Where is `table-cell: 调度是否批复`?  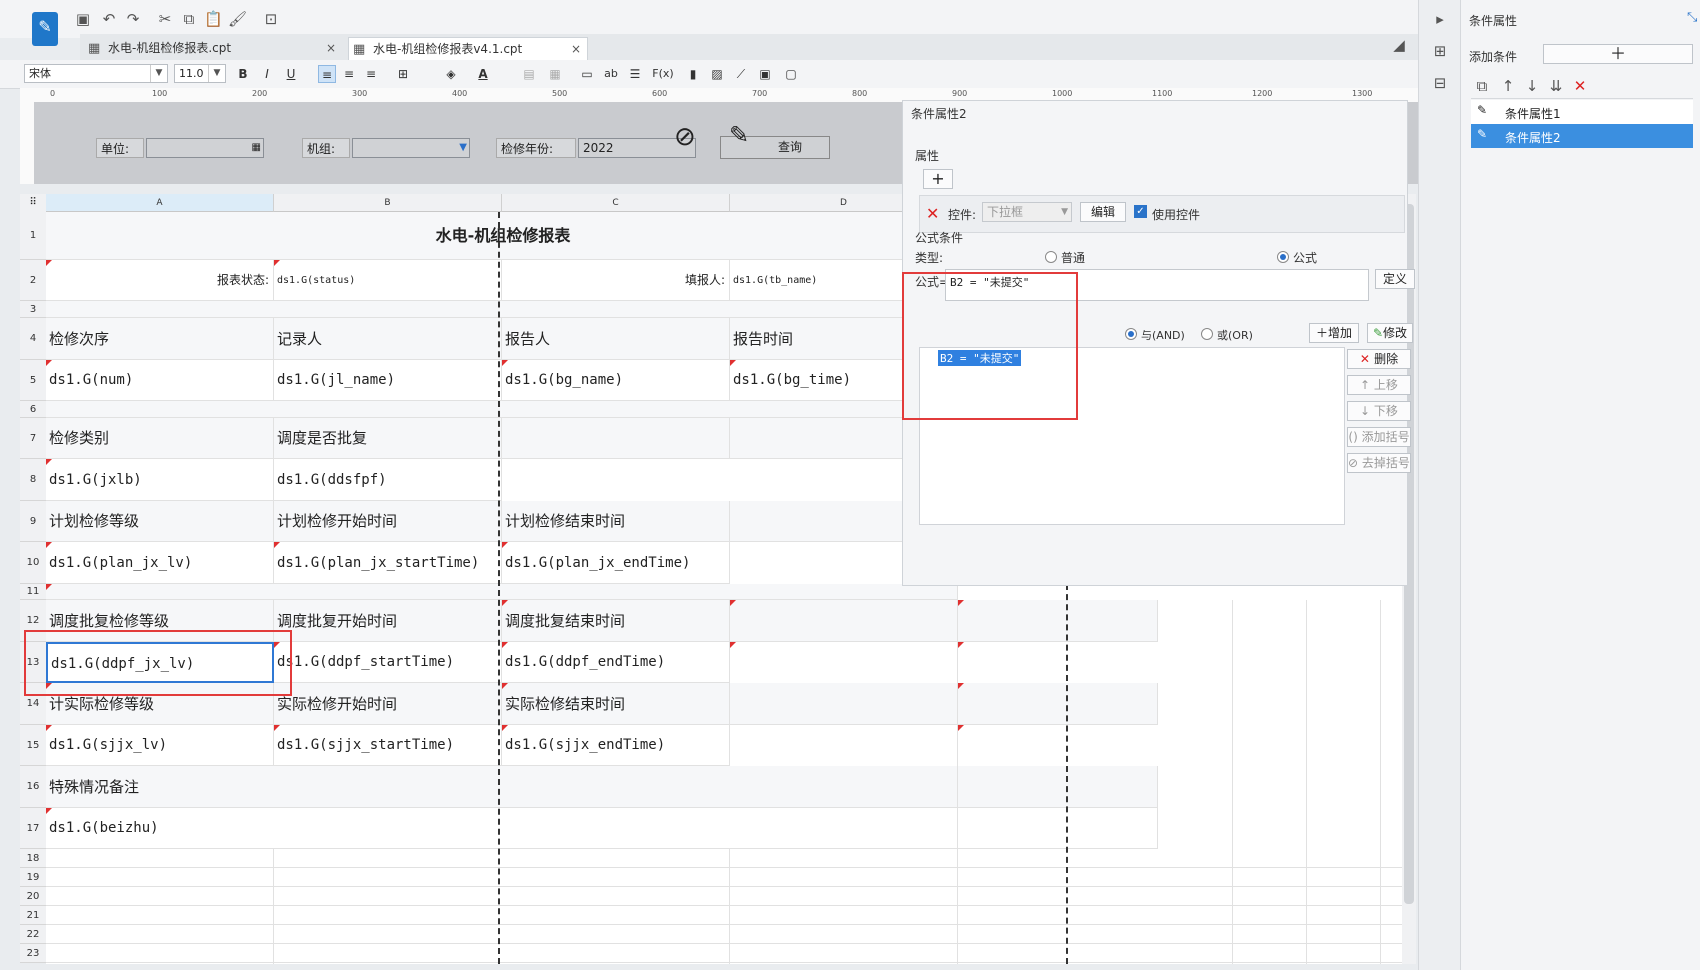 table-cell: 调度是否批复 is located at coordinates (388, 438).